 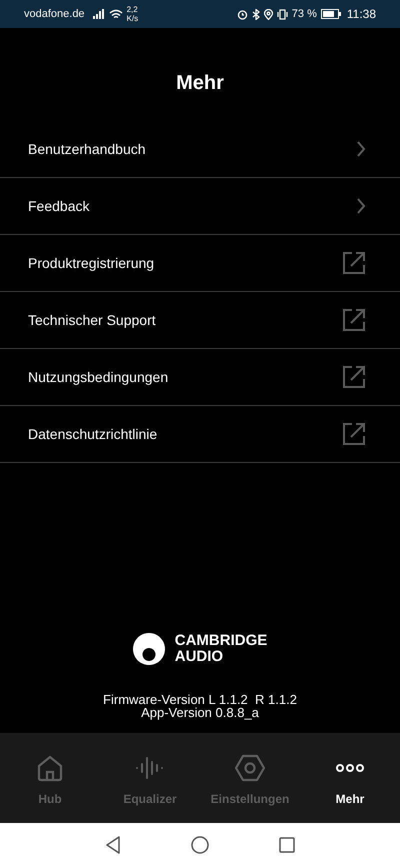 I want to click on menu-item: Produktregistrierung, so click(x=200, y=263).